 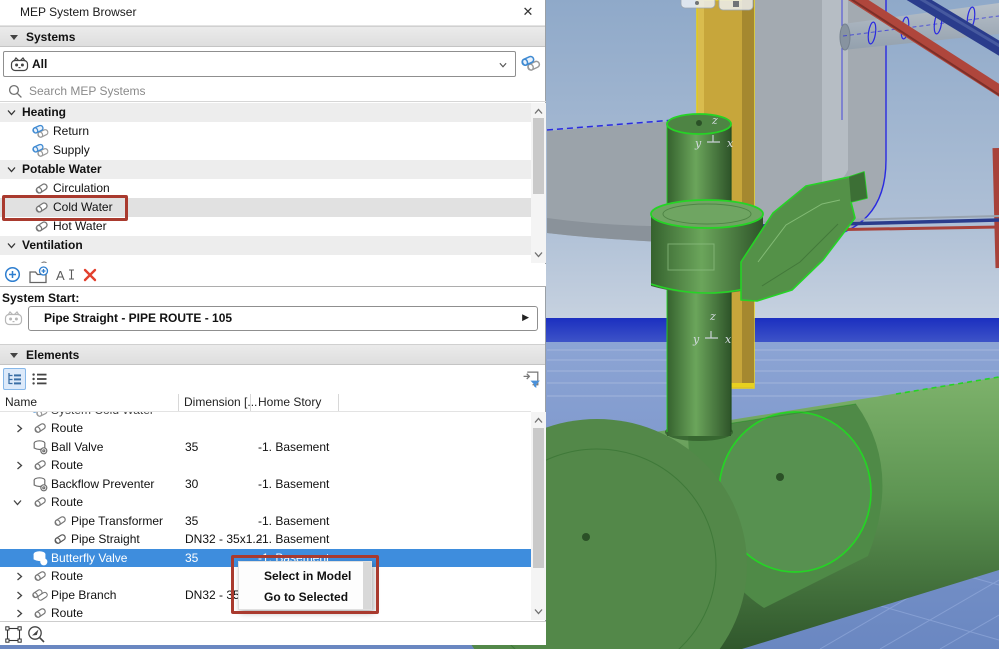 I want to click on system-start-label: System Start:, so click(x=41, y=298).